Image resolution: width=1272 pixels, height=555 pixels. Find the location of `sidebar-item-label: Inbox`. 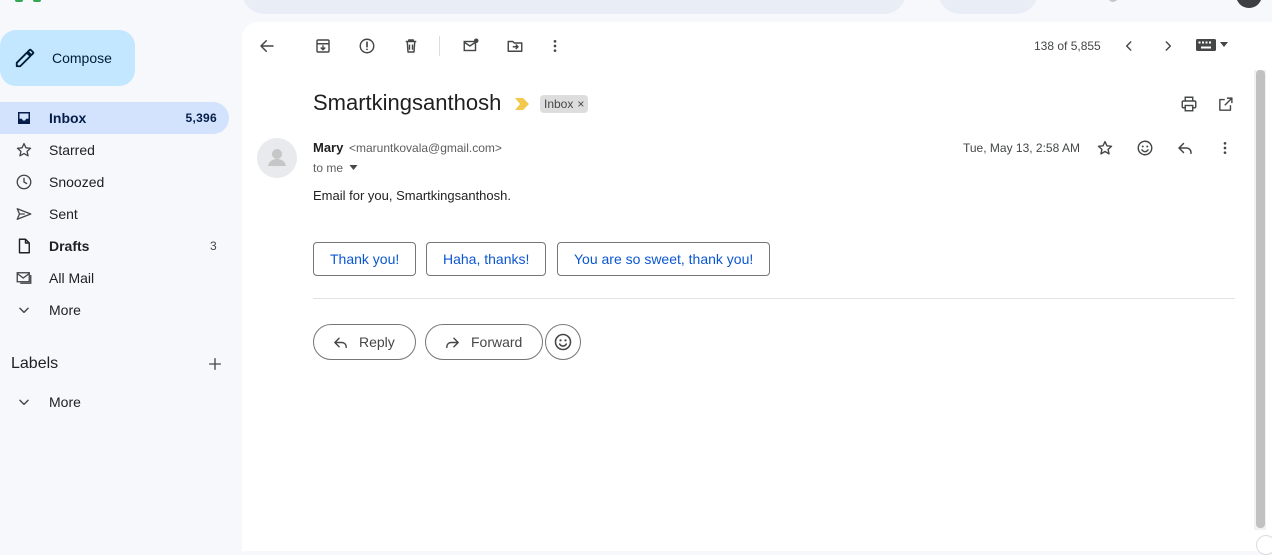

sidebar-item-label: Inbox is located at coordinates (68, 118).